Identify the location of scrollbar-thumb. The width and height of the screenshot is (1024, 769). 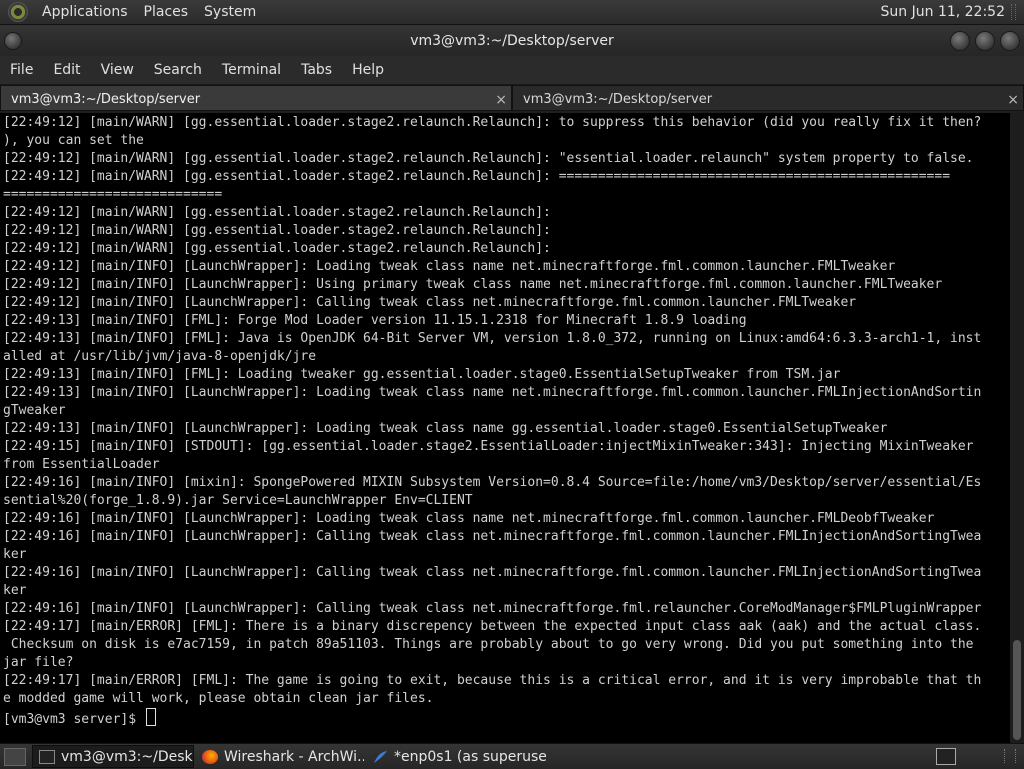
(1017, 690).